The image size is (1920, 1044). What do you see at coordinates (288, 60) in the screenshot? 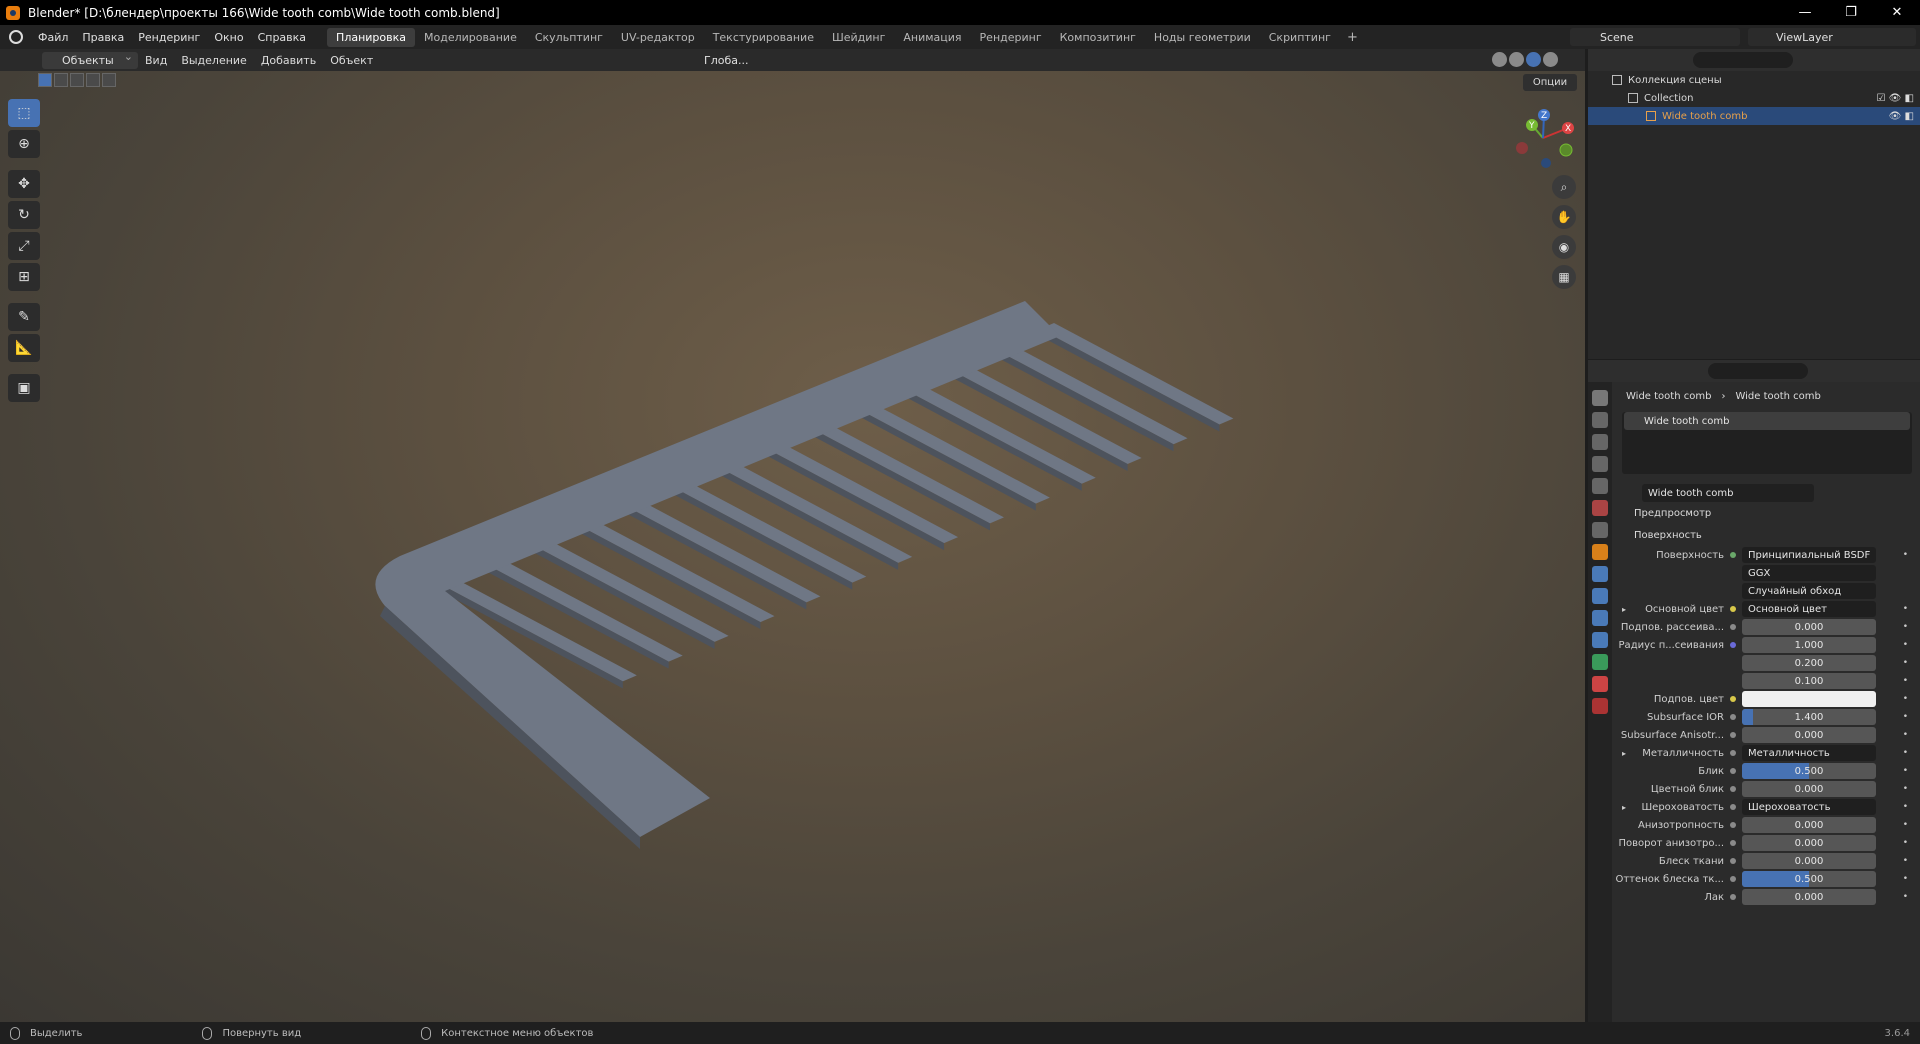
I see `menu-add: Добавить` at bounding box center [288, 60].